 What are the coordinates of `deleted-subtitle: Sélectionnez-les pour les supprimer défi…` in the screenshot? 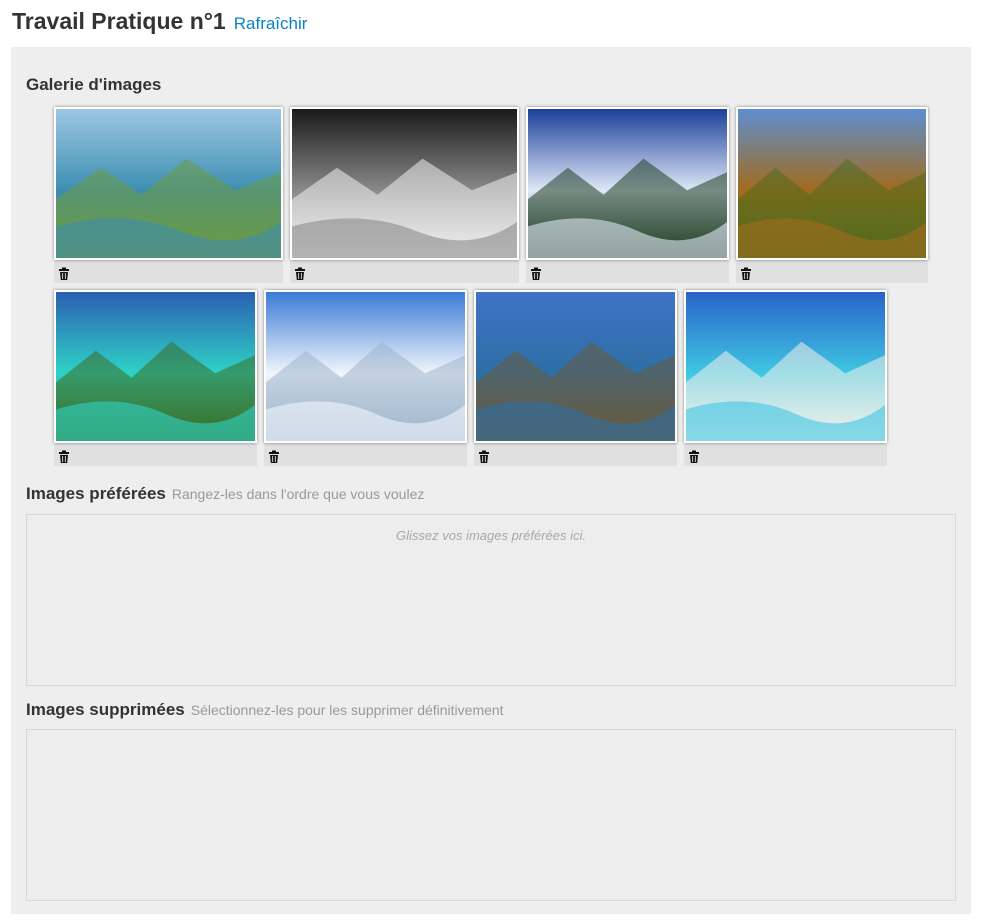 It's located at (347, 710).